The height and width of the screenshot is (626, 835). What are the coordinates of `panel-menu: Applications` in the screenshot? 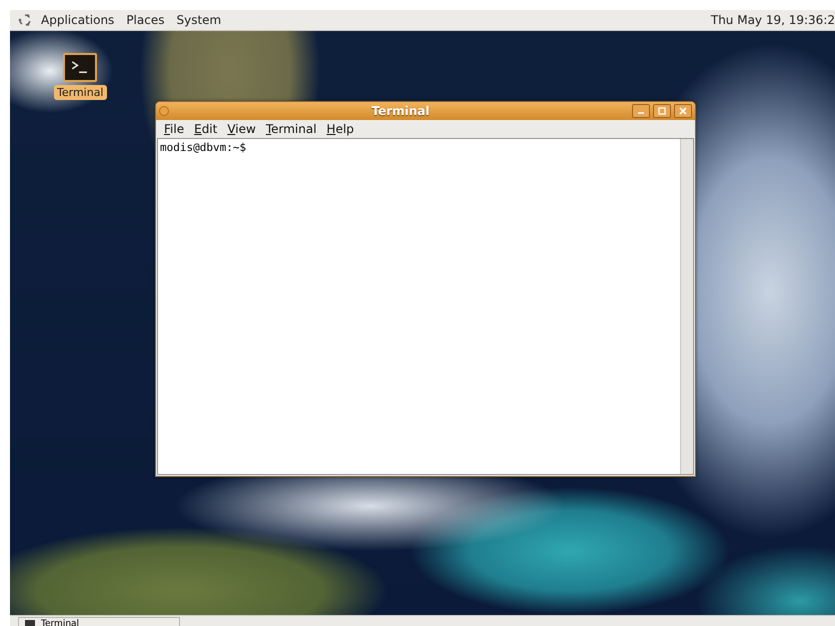 It's located at (77, 20).